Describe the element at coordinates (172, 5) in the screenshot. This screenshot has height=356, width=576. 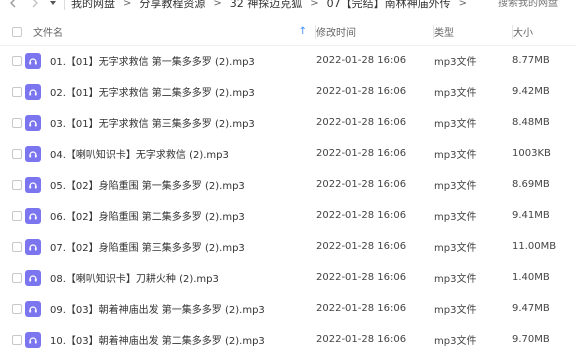
I see `breadcrumb-item-share: 分享教程资源` at that location.